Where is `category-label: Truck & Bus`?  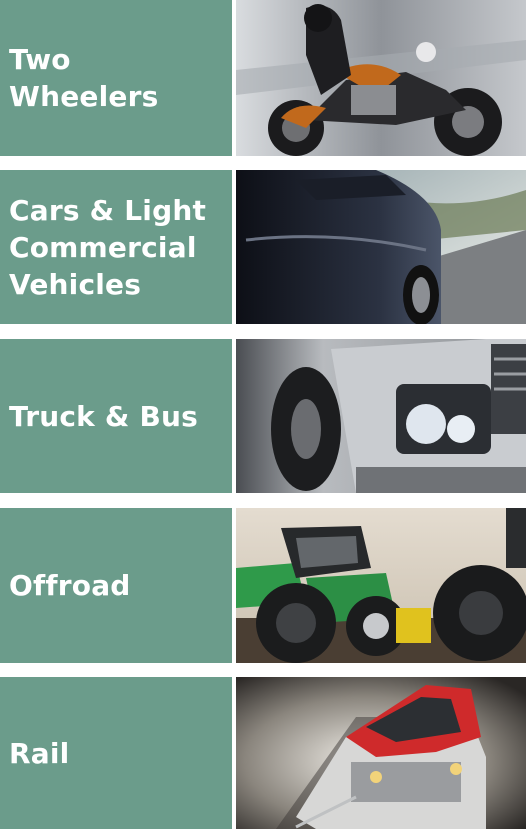
category-label: Truck & Bus is located at coordinates (104, 416).